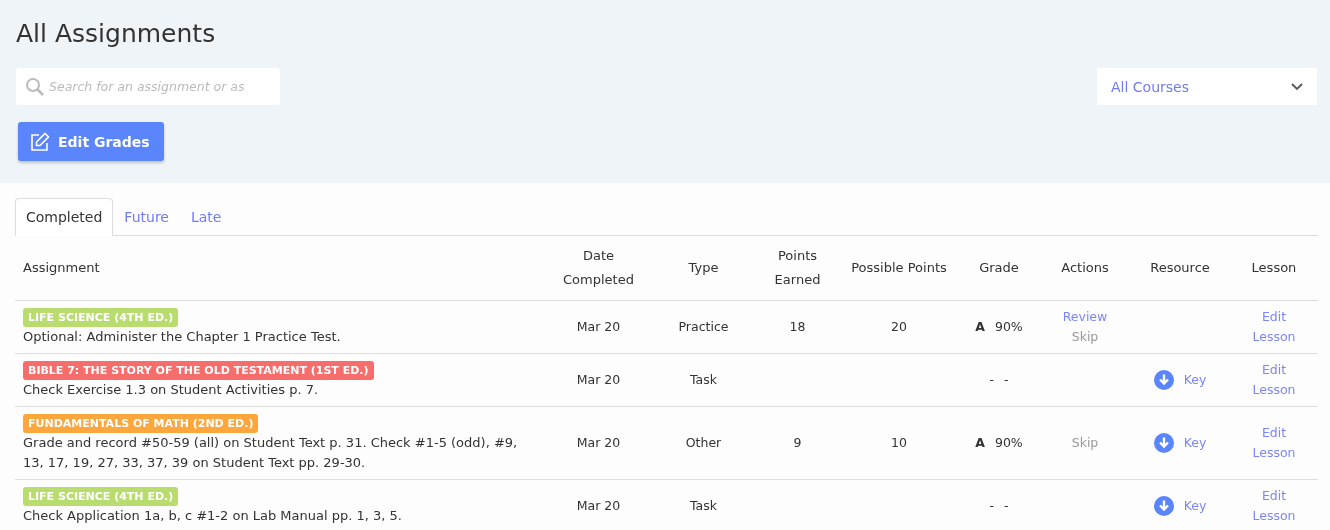  I want to click on chevron-down-icon, so click(1297, 86).